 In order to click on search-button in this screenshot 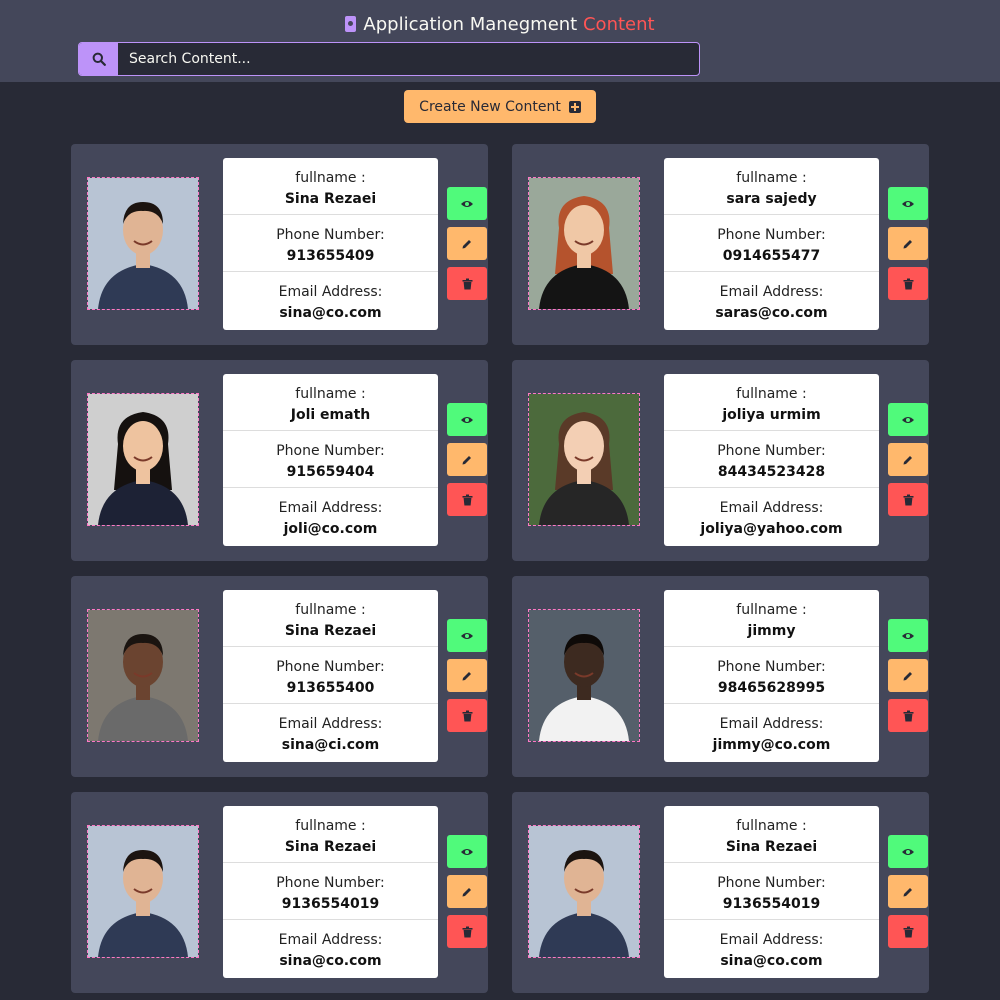, I will do `click(98, 59)`.